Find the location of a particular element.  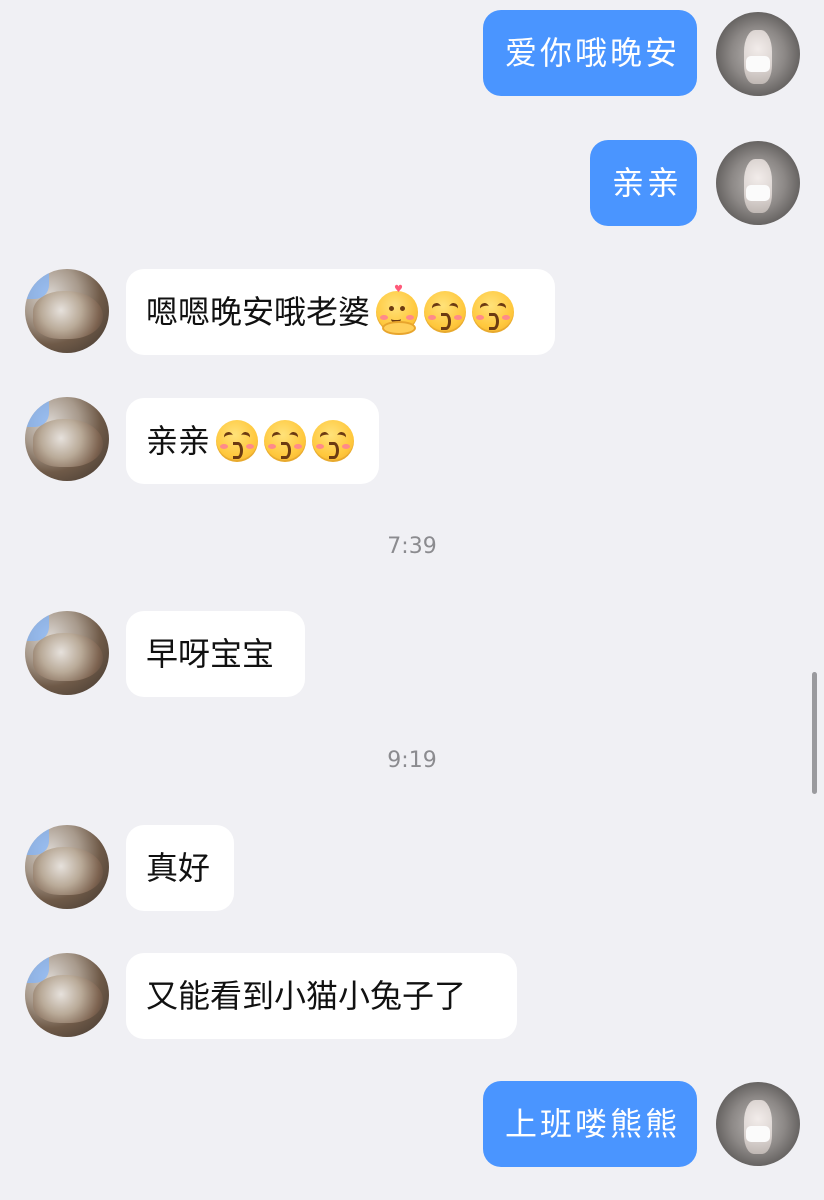

my-message-bubble: 亲亲 is located at coordinates (643, 183).